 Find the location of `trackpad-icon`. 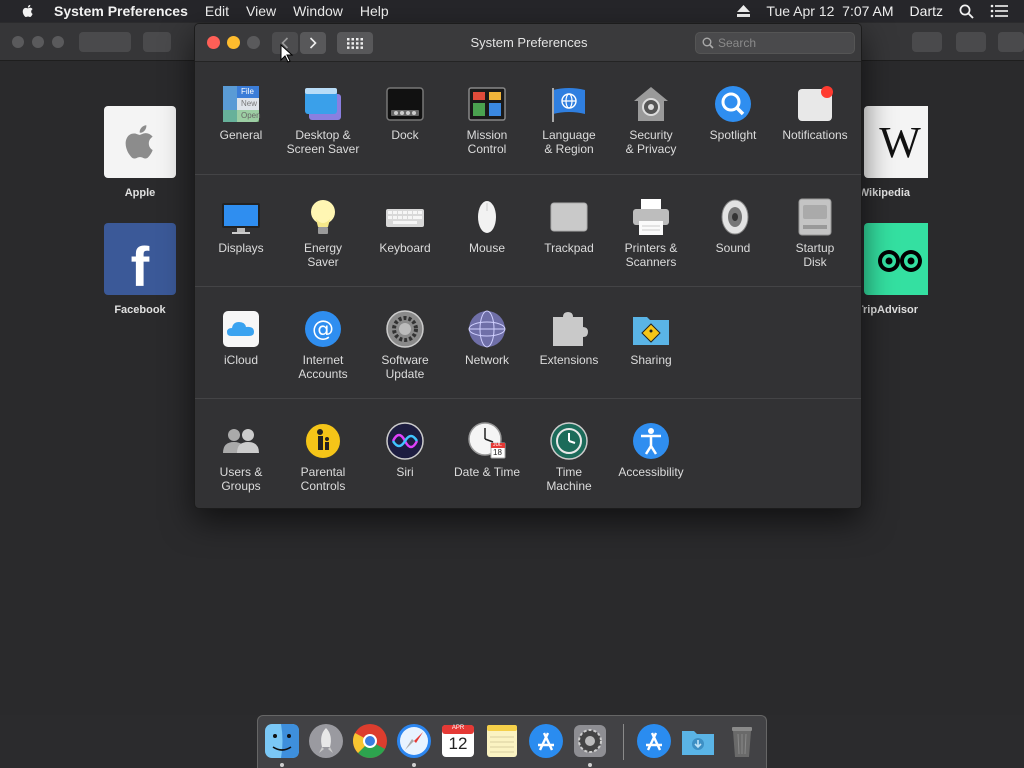

trackpad-icon is located at coordinates (569, 217).